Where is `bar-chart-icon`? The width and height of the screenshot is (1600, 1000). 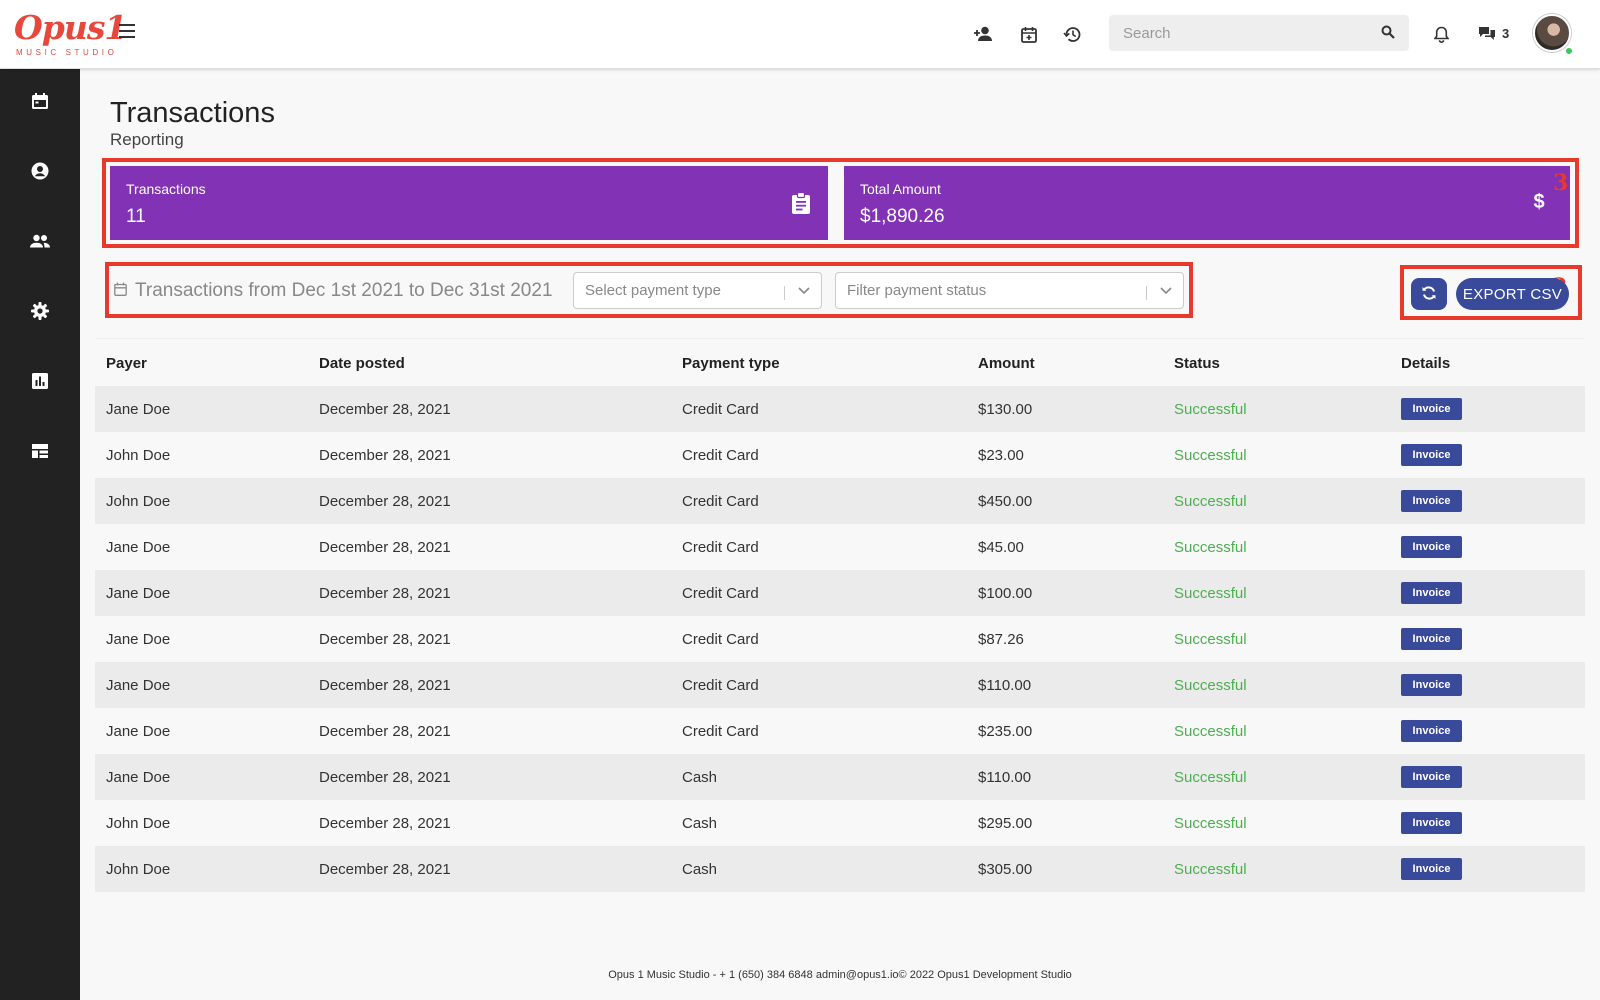 bar-chart-icon is located at coordinates (40, 383).